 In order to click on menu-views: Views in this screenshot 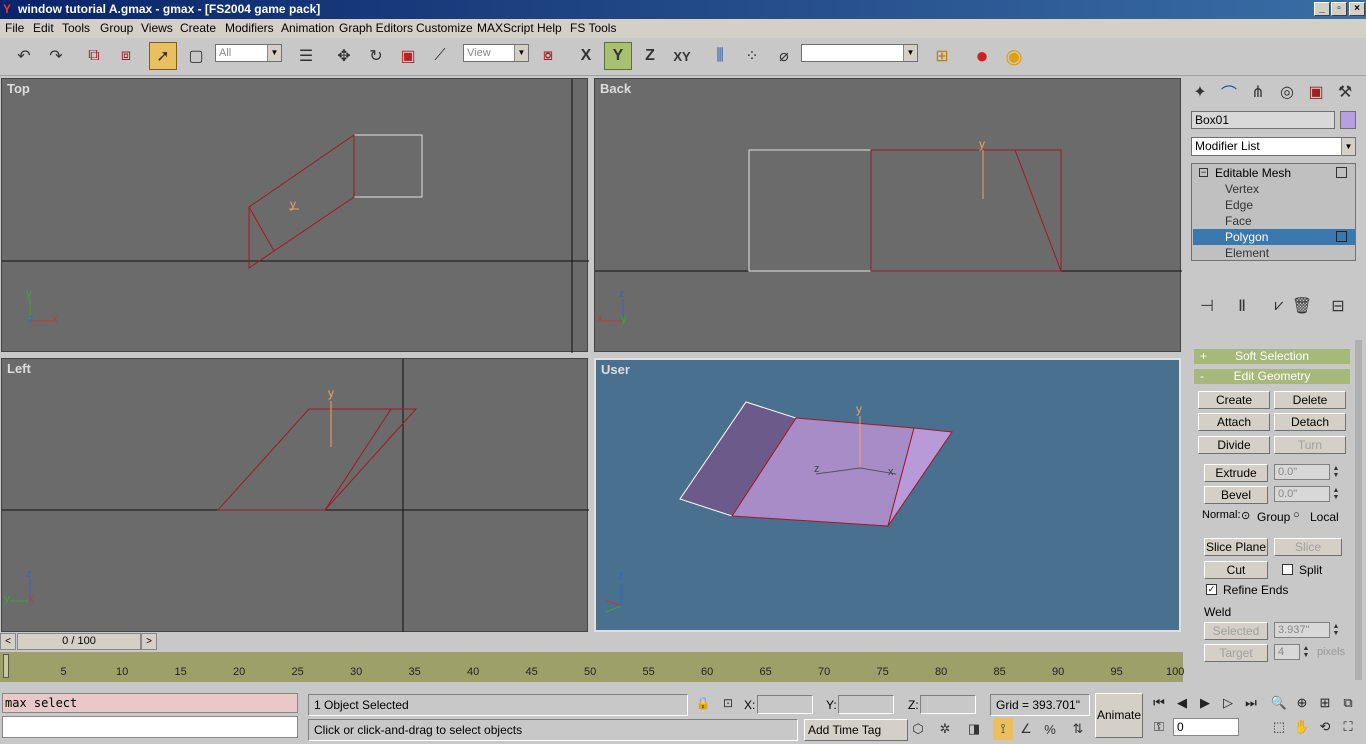, I will do `click(157, 28)`.